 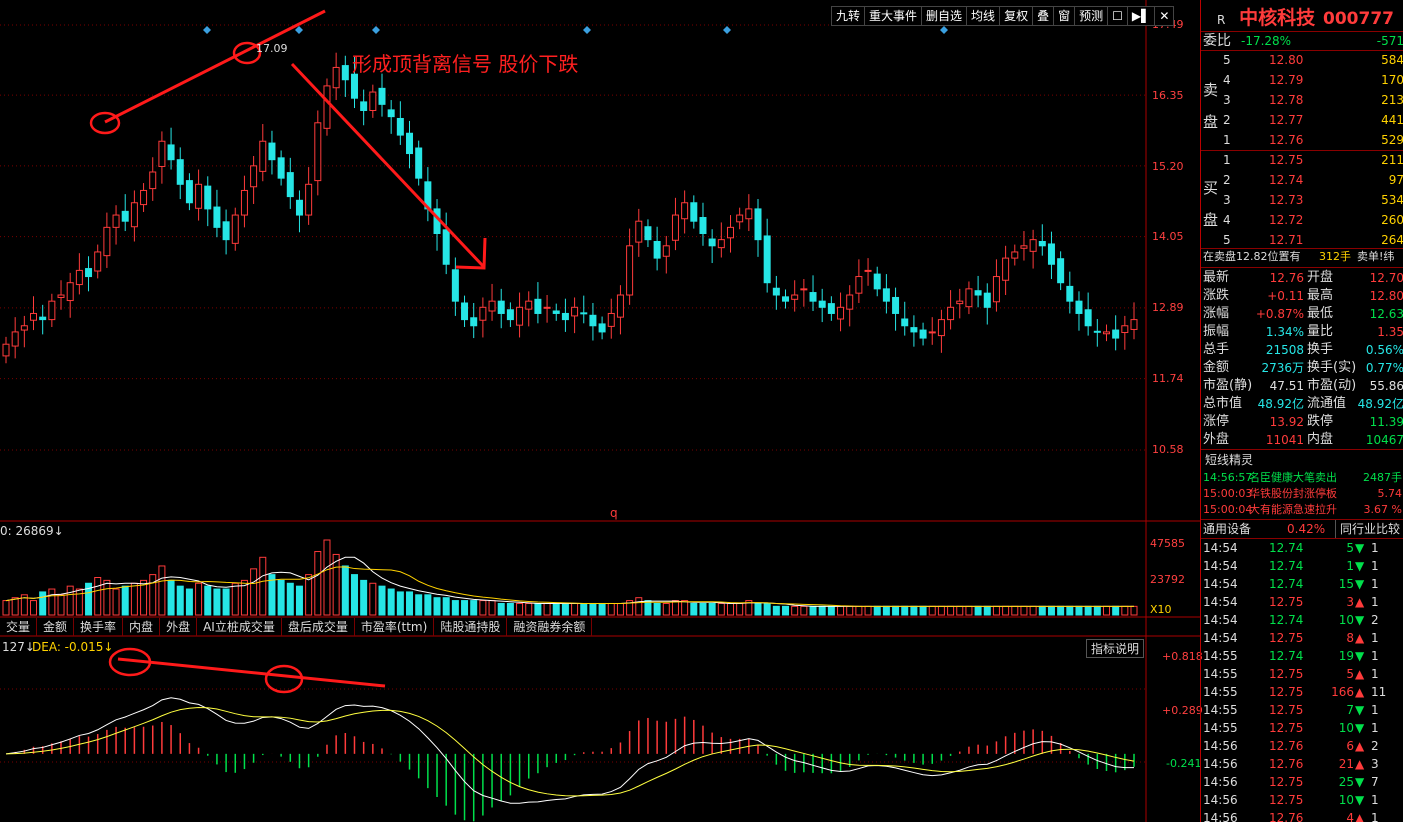 I want to click on sell-level-row: 2 12.77 441, so click(x=1302, y=120).